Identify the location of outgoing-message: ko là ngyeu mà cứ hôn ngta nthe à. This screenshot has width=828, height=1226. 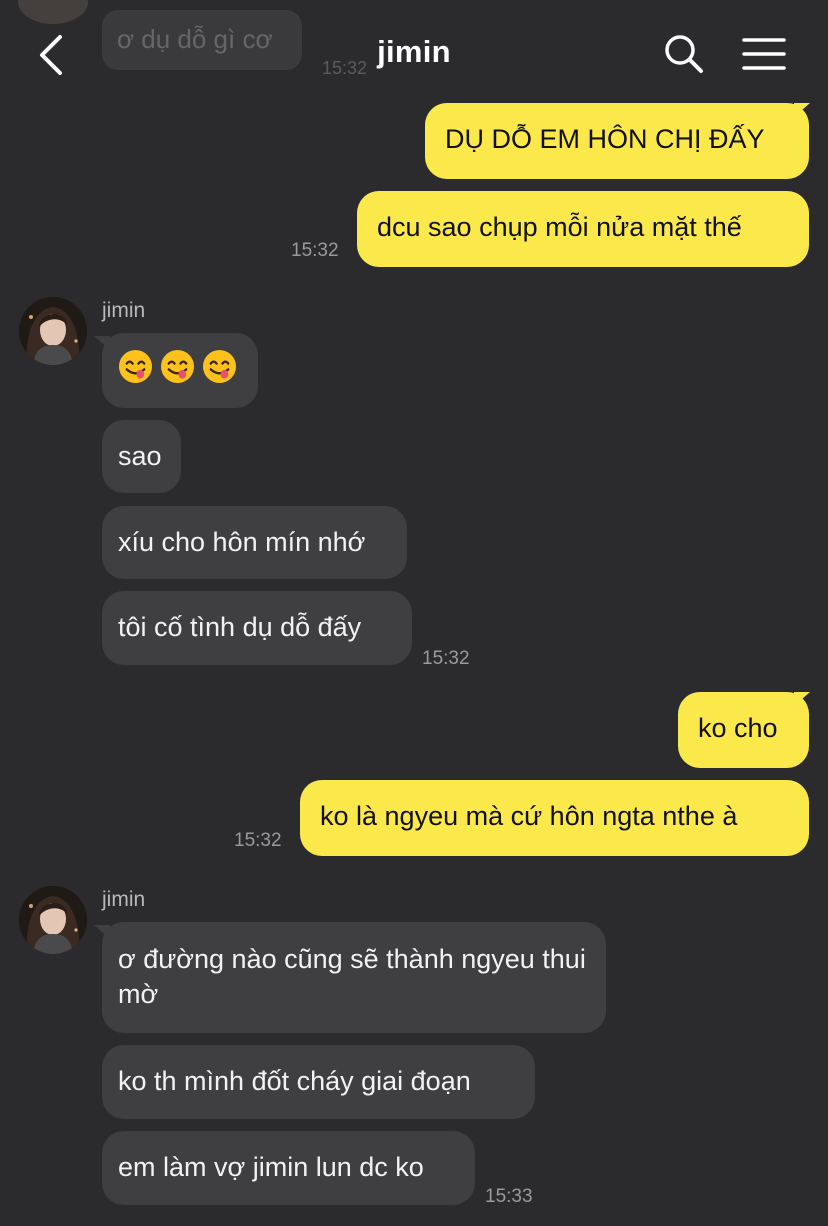
(554, 818).